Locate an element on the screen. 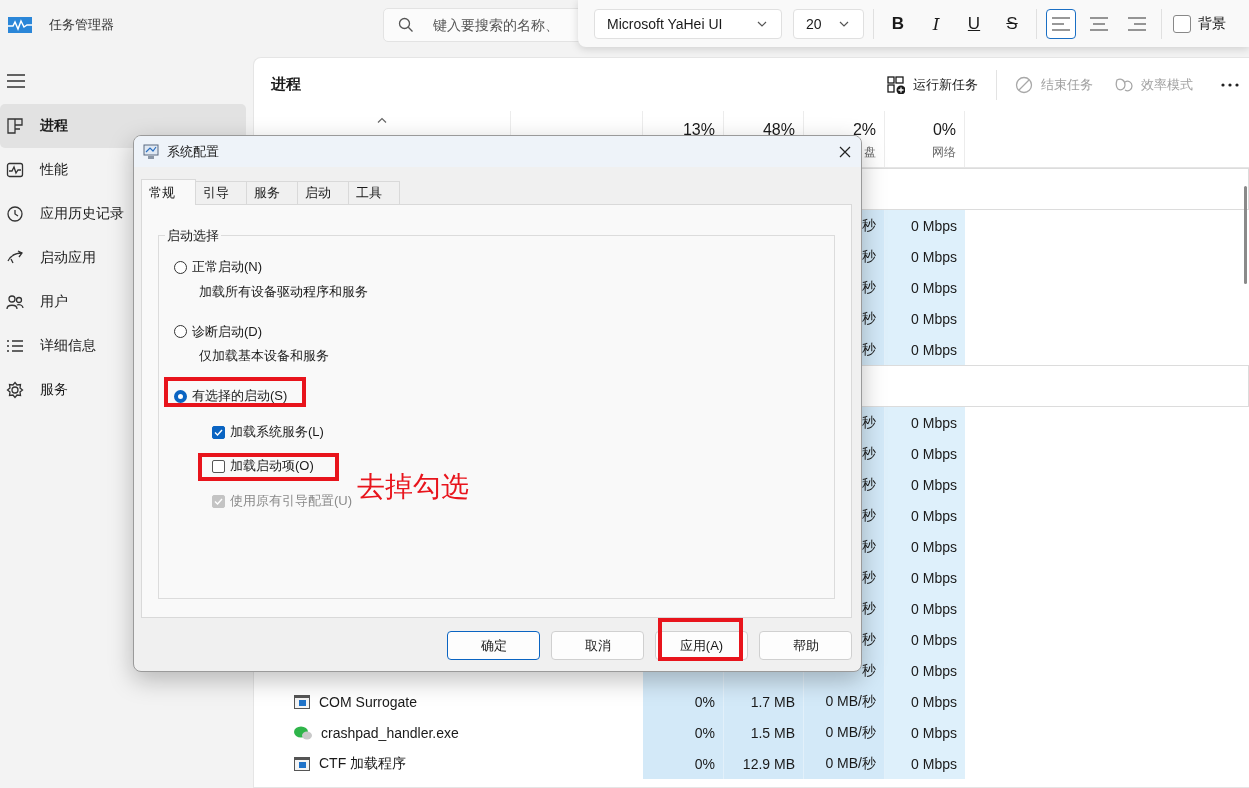 Image resolution: width=1249 pixels, height=788 pixels. table-cell: 1.7 MB is located at coordinates (764, 701).